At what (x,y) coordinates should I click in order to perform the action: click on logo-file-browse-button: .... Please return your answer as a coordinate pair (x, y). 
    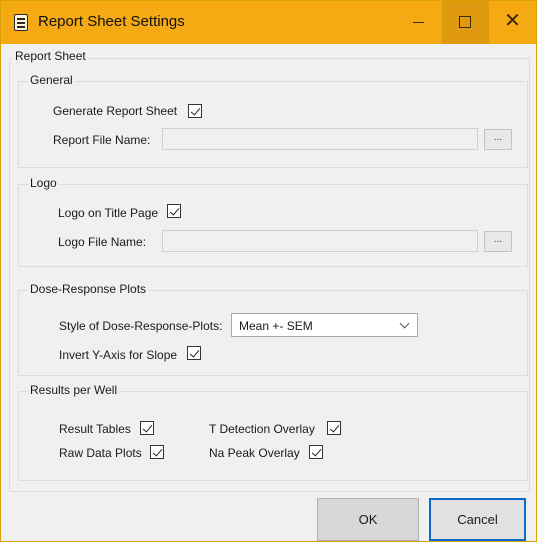
    Looking at the image, I should click on (498, 241).